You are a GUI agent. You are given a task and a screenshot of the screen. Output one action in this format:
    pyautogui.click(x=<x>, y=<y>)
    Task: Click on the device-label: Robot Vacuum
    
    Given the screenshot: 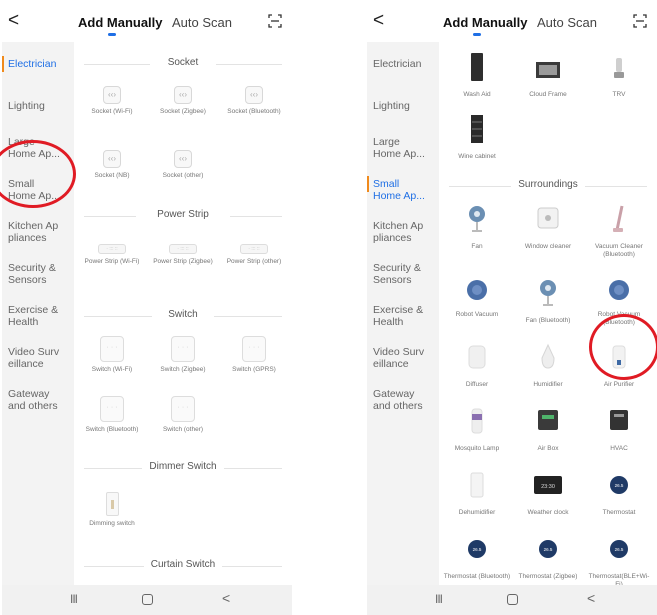 What is the action you would take?
    pyautogui.click(x=477, y=314)
    